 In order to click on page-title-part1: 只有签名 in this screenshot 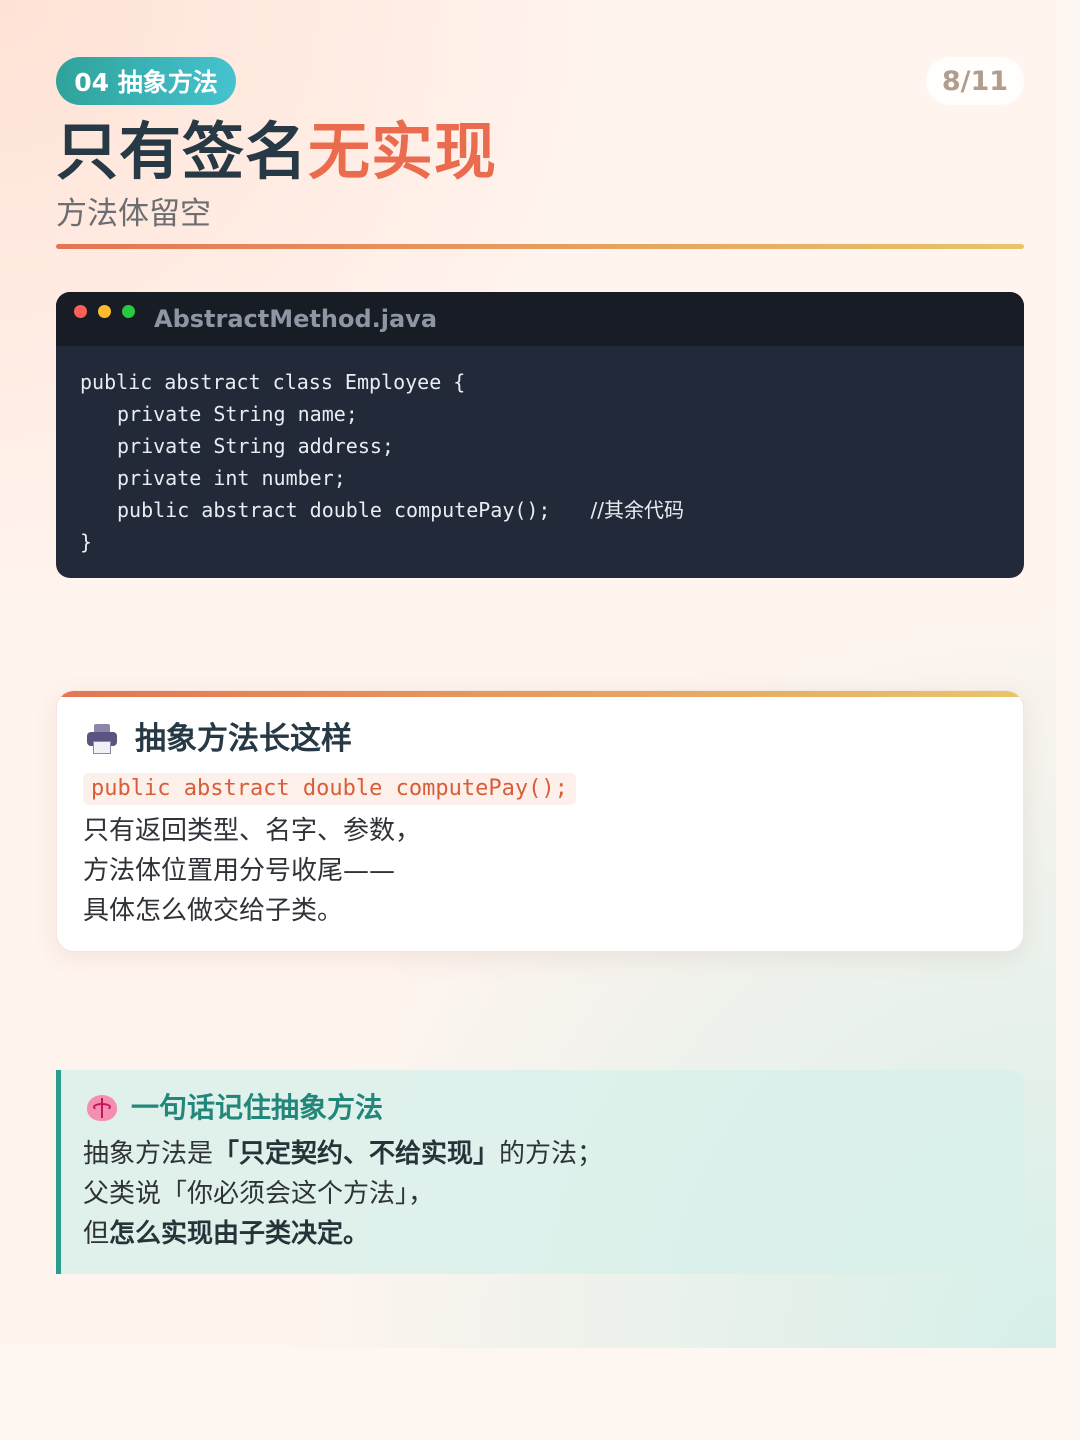, I will do `click(182, 151)`.